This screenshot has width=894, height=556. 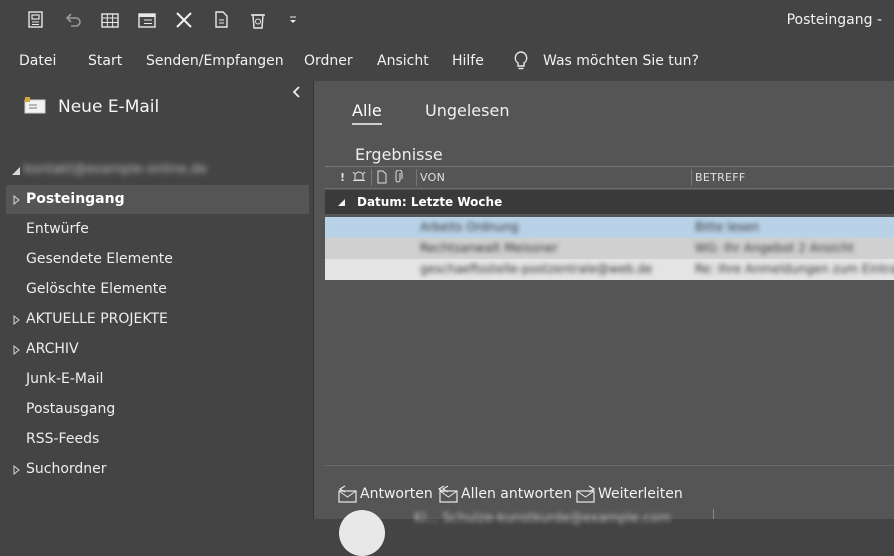 I want to click on folder-gel-schte-elemente: Gelöschte Elemente, so click(x=157, y=289).